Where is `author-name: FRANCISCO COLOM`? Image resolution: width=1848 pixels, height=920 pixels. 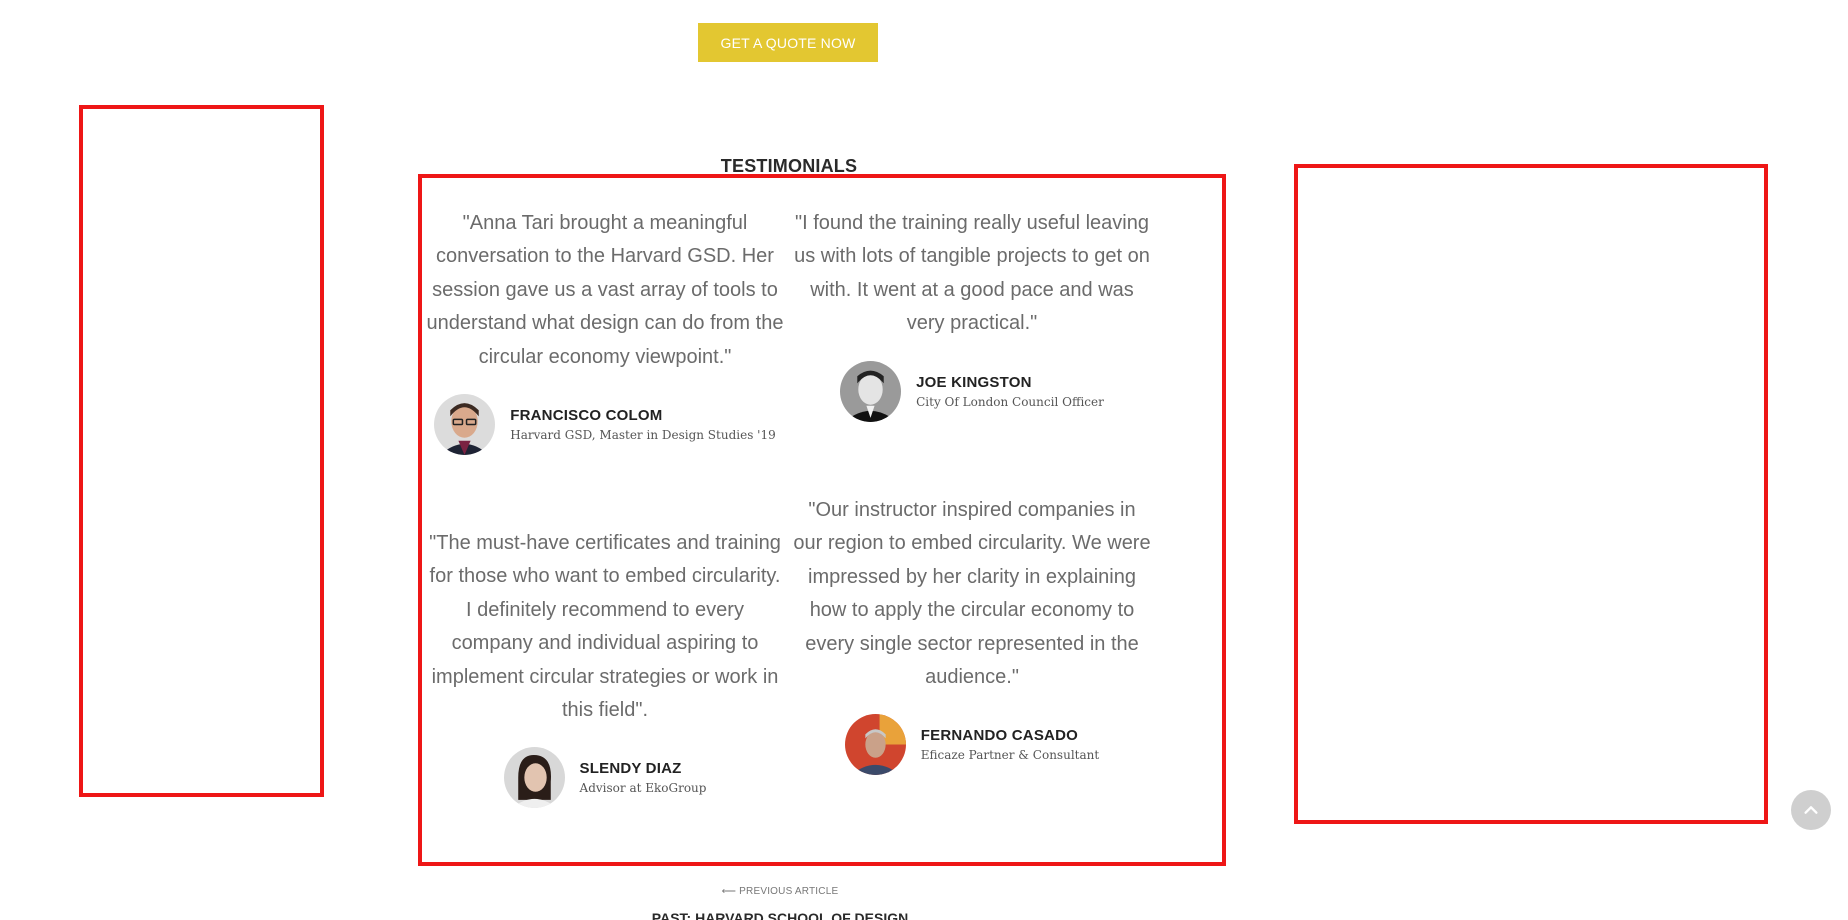
author-name: FRANCISCO COLOM is located at coordinates (586, 416).